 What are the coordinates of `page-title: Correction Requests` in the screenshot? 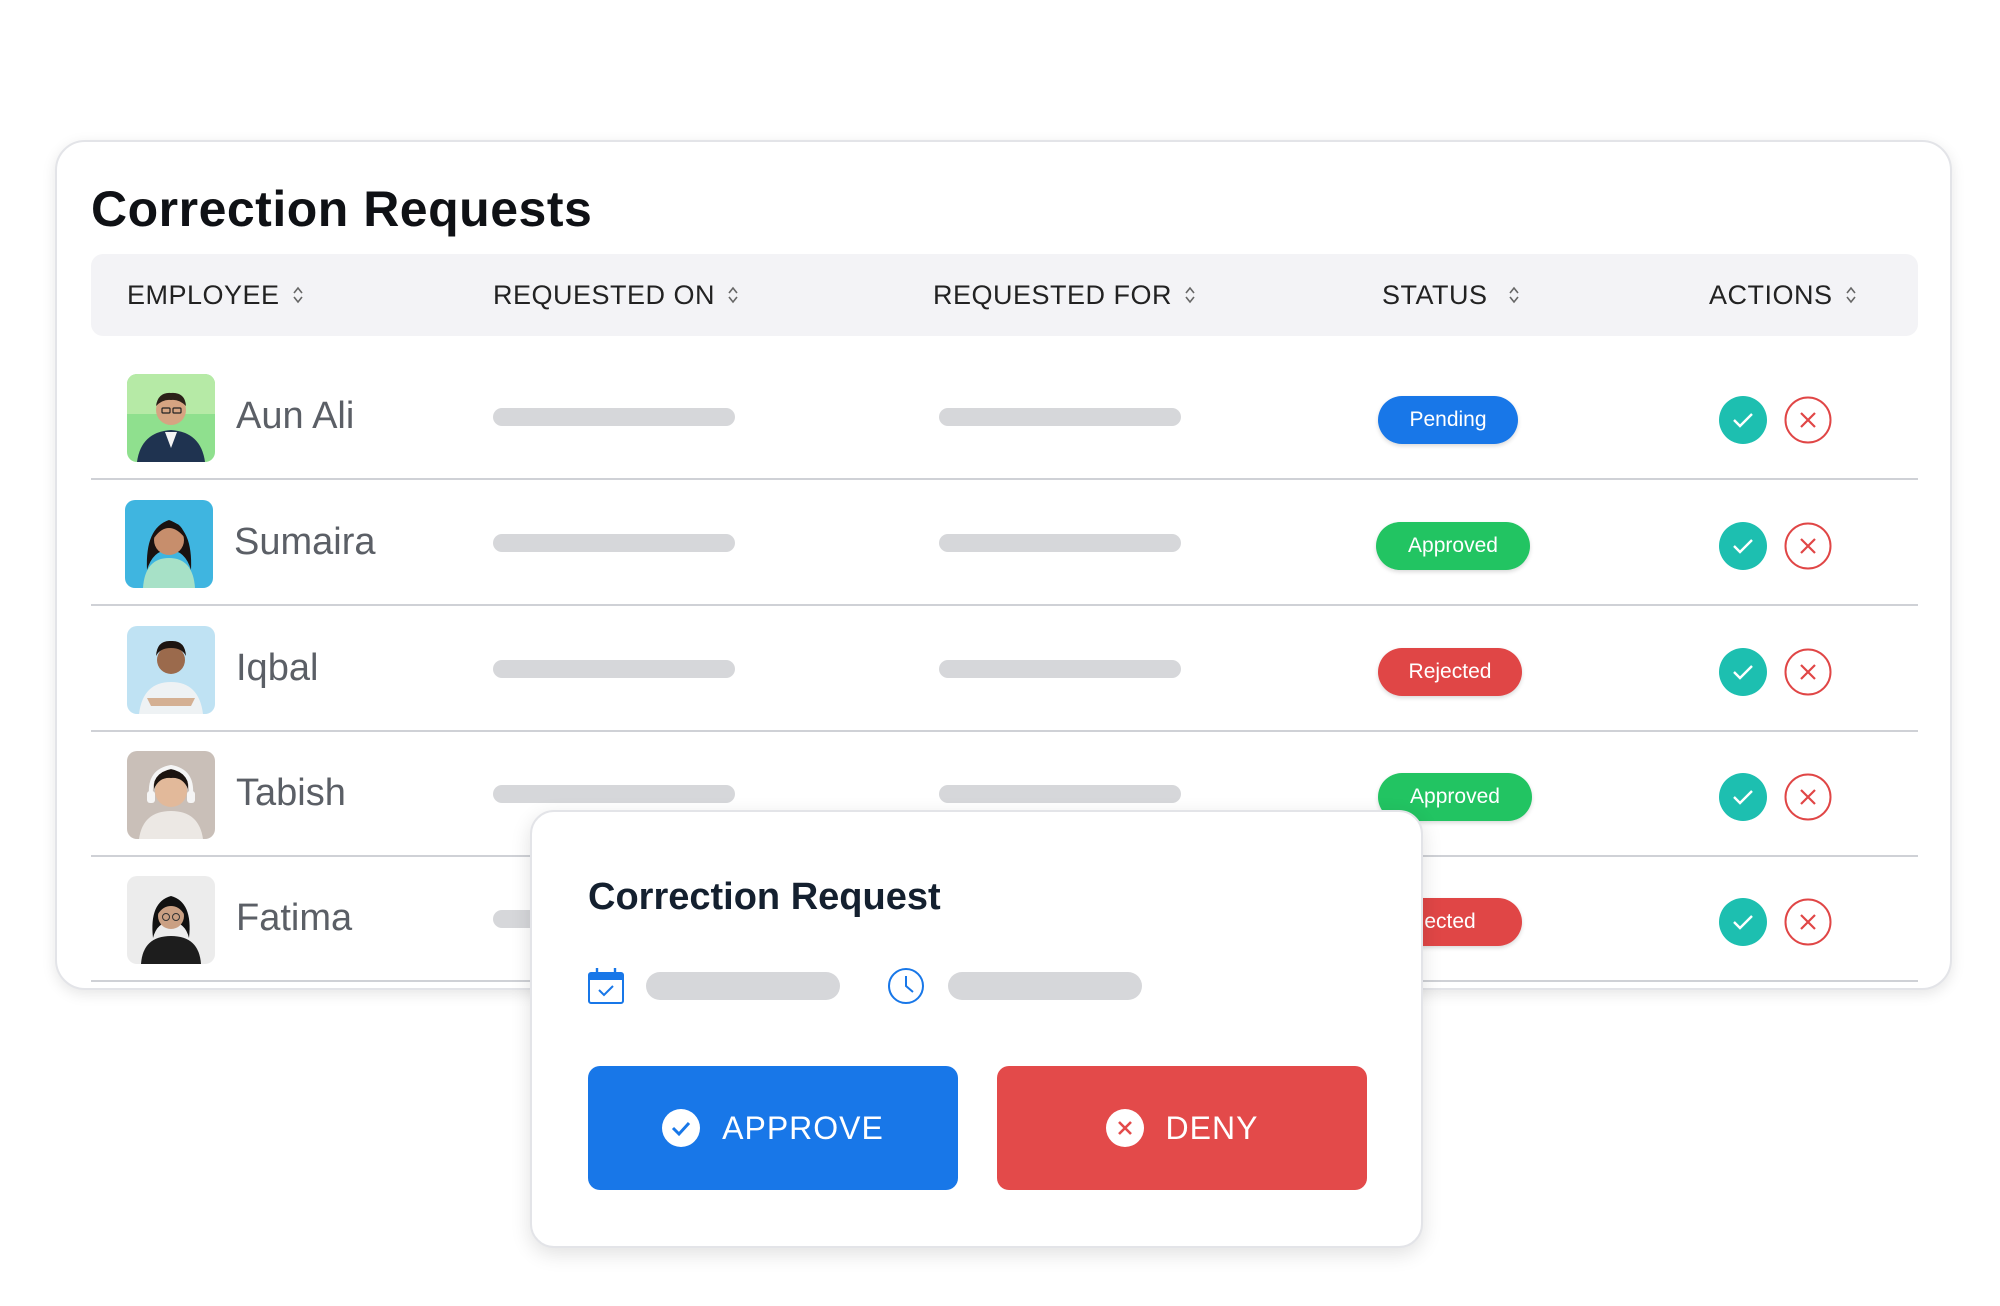 It's located at (342, 209).